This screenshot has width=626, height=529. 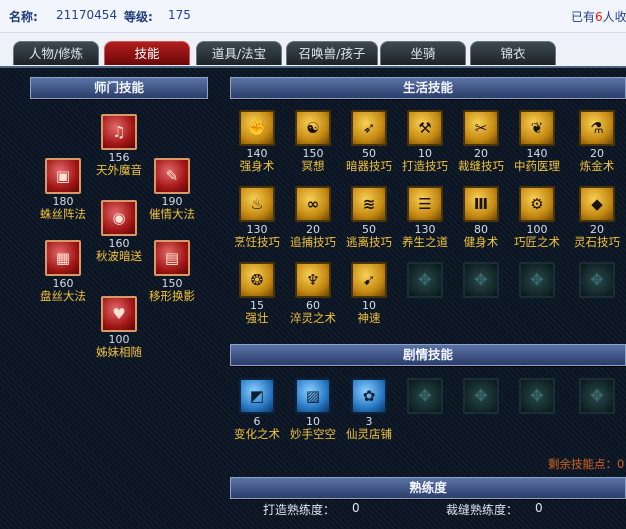 What do you see at coordinates (172, 258) in the screenshot?
I see `shadow-icon: ▤` at bounding box center [172, 258].